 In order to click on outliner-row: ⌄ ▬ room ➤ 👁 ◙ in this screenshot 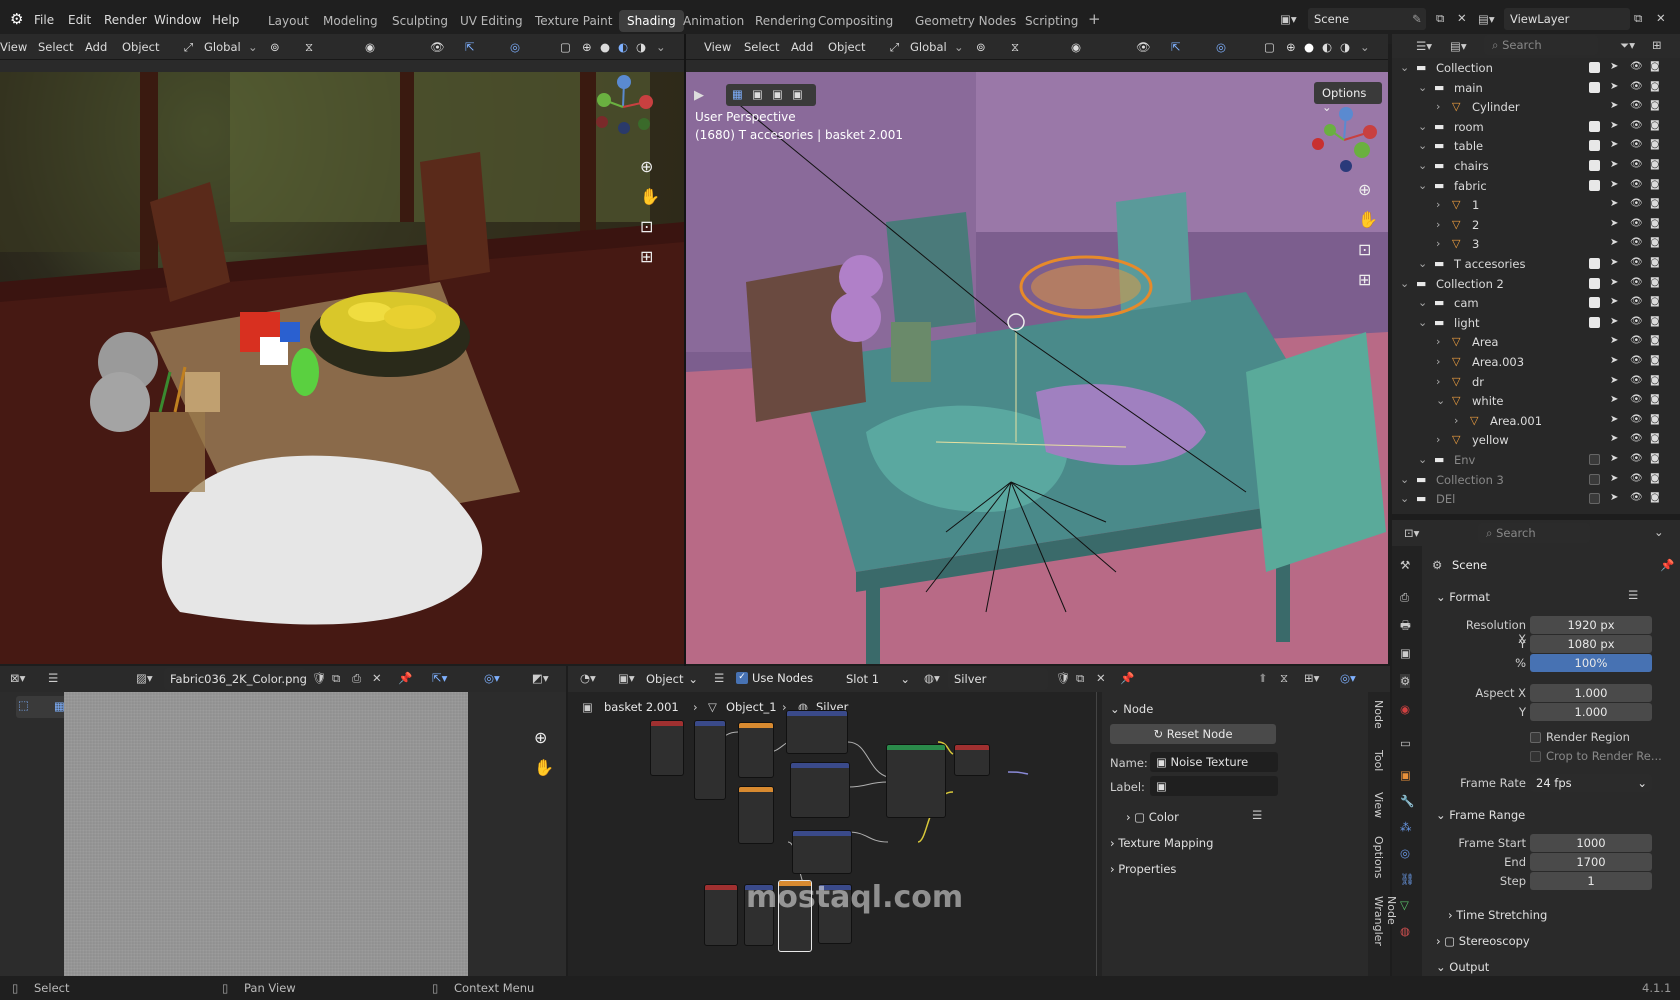, I will do `click(1536, 127)`.